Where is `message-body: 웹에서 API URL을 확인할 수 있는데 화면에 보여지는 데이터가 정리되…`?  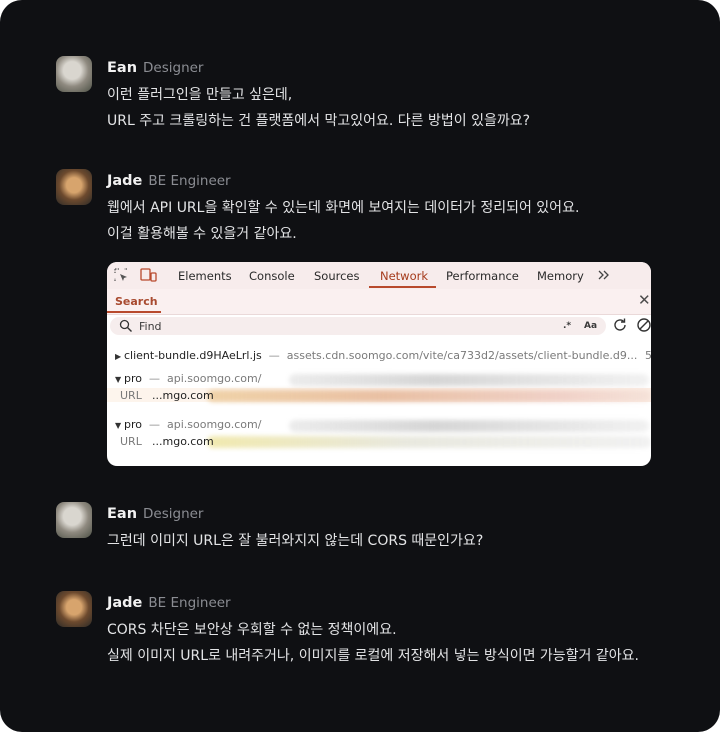 message-body: 웹에서 API URL을 확인할 수 있는데 화면에 보여지는 데이터가 정리되… is located at coordinates (343, 221).